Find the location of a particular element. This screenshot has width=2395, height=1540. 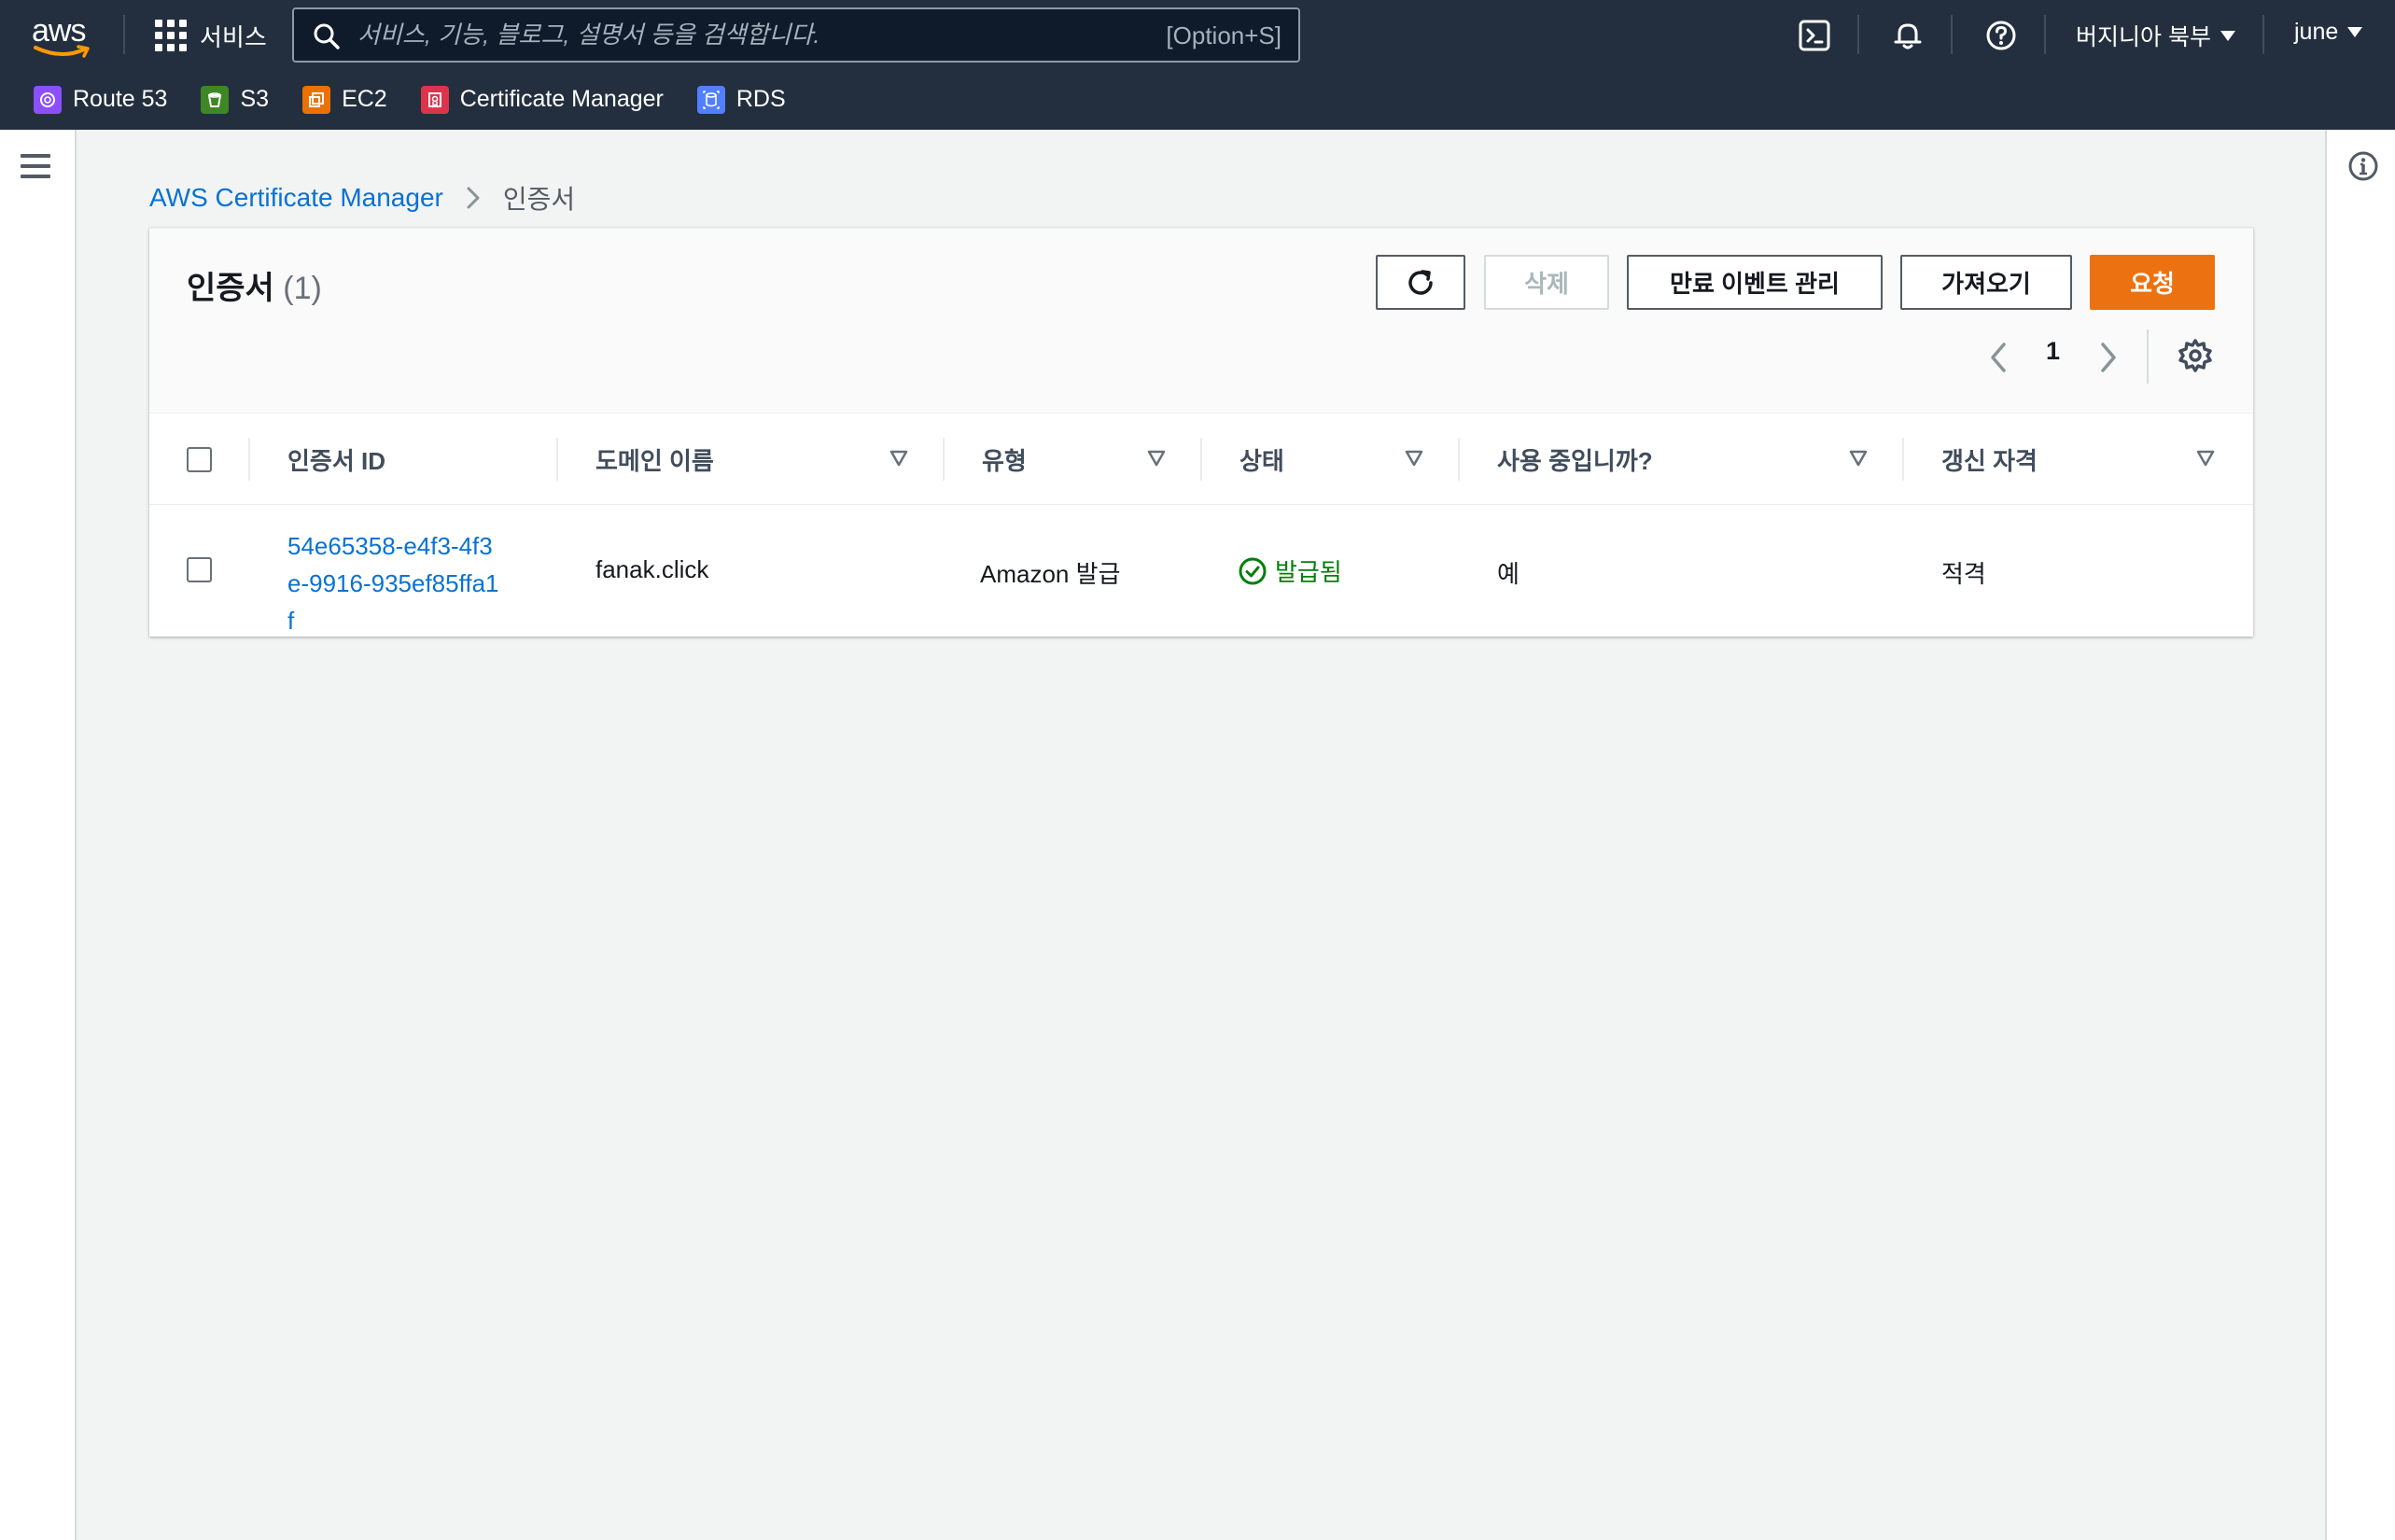

favorite-ec2: EC2 is located at coordinates (345, 99).